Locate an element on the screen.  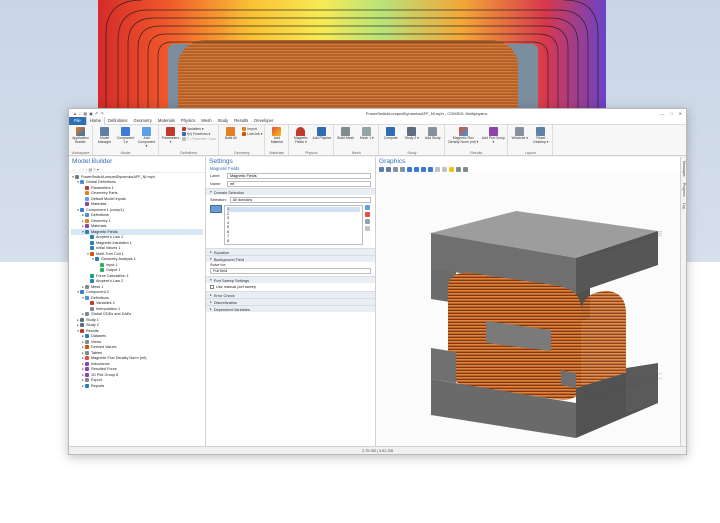
transparency-icon is located at coordinates (437, 169).